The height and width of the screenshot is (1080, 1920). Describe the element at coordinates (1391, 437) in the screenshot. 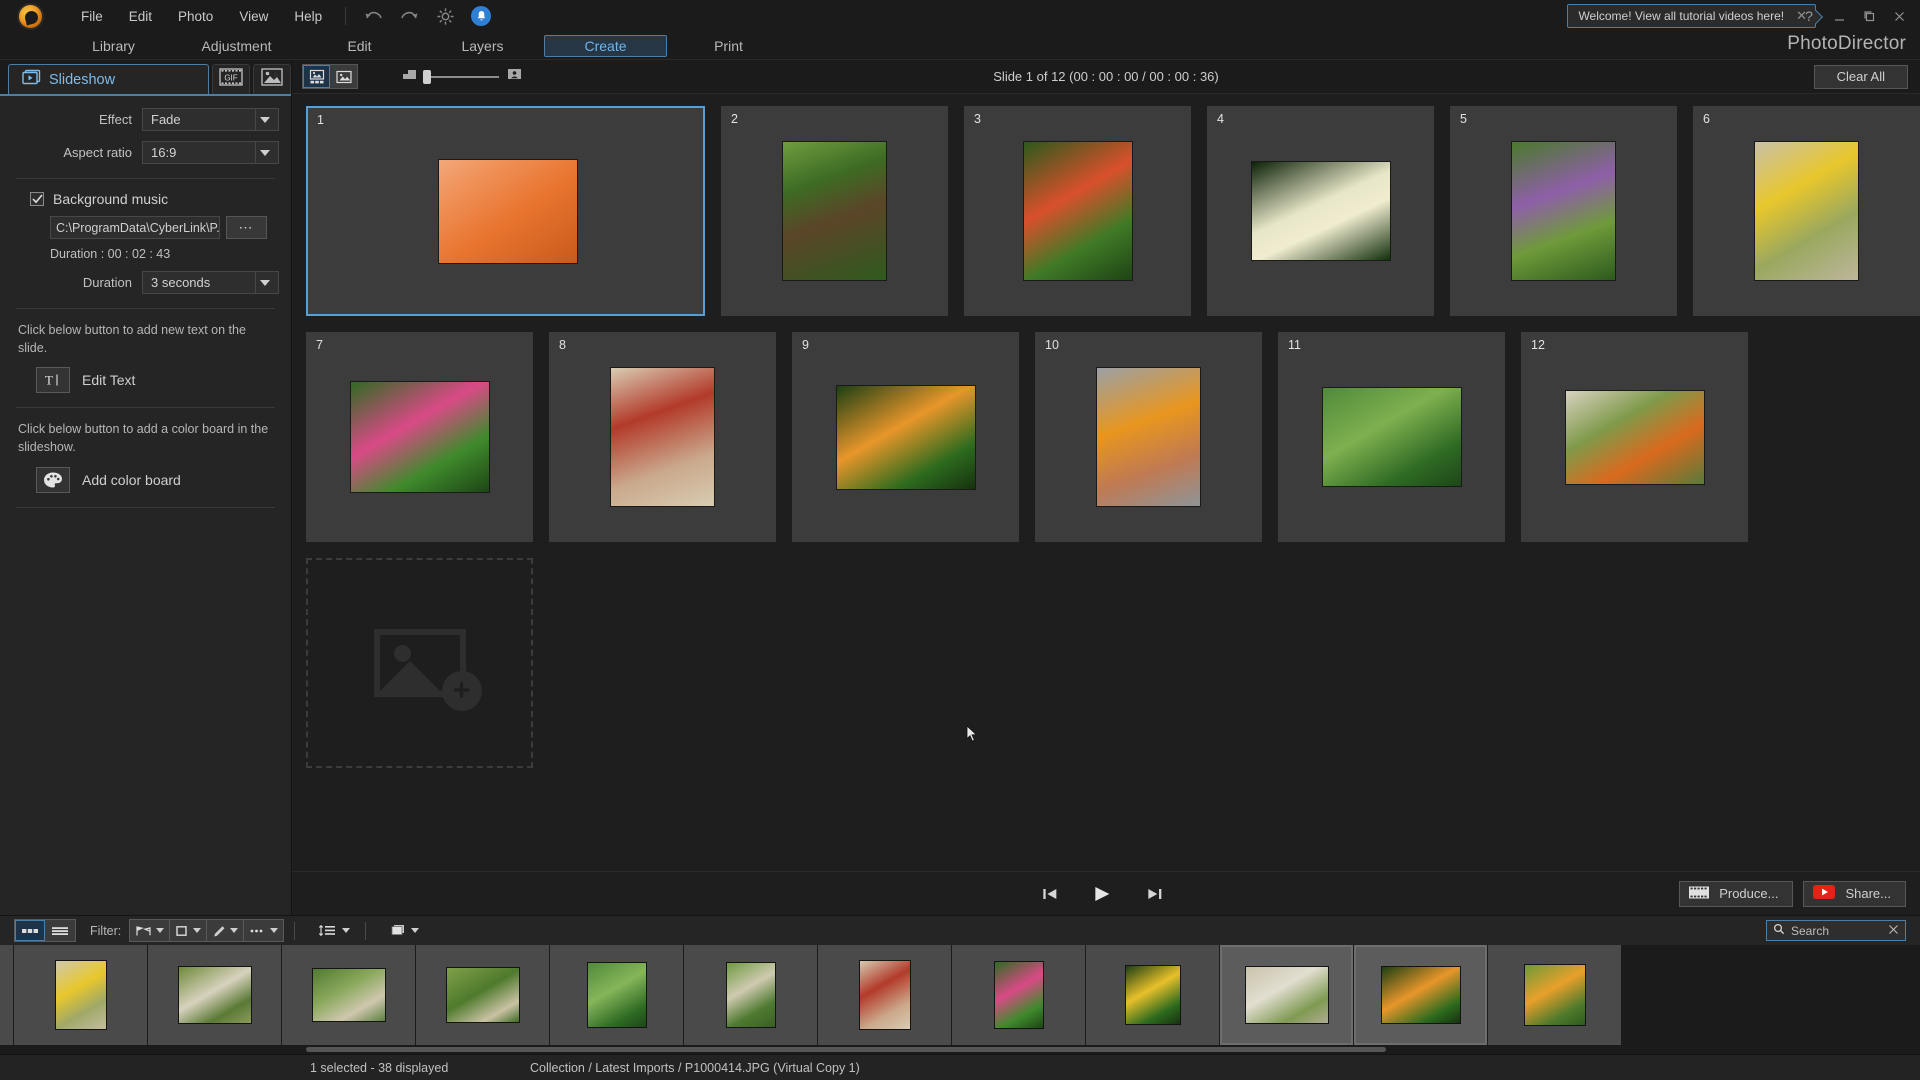

I see `slide-cell: 11` at that location.